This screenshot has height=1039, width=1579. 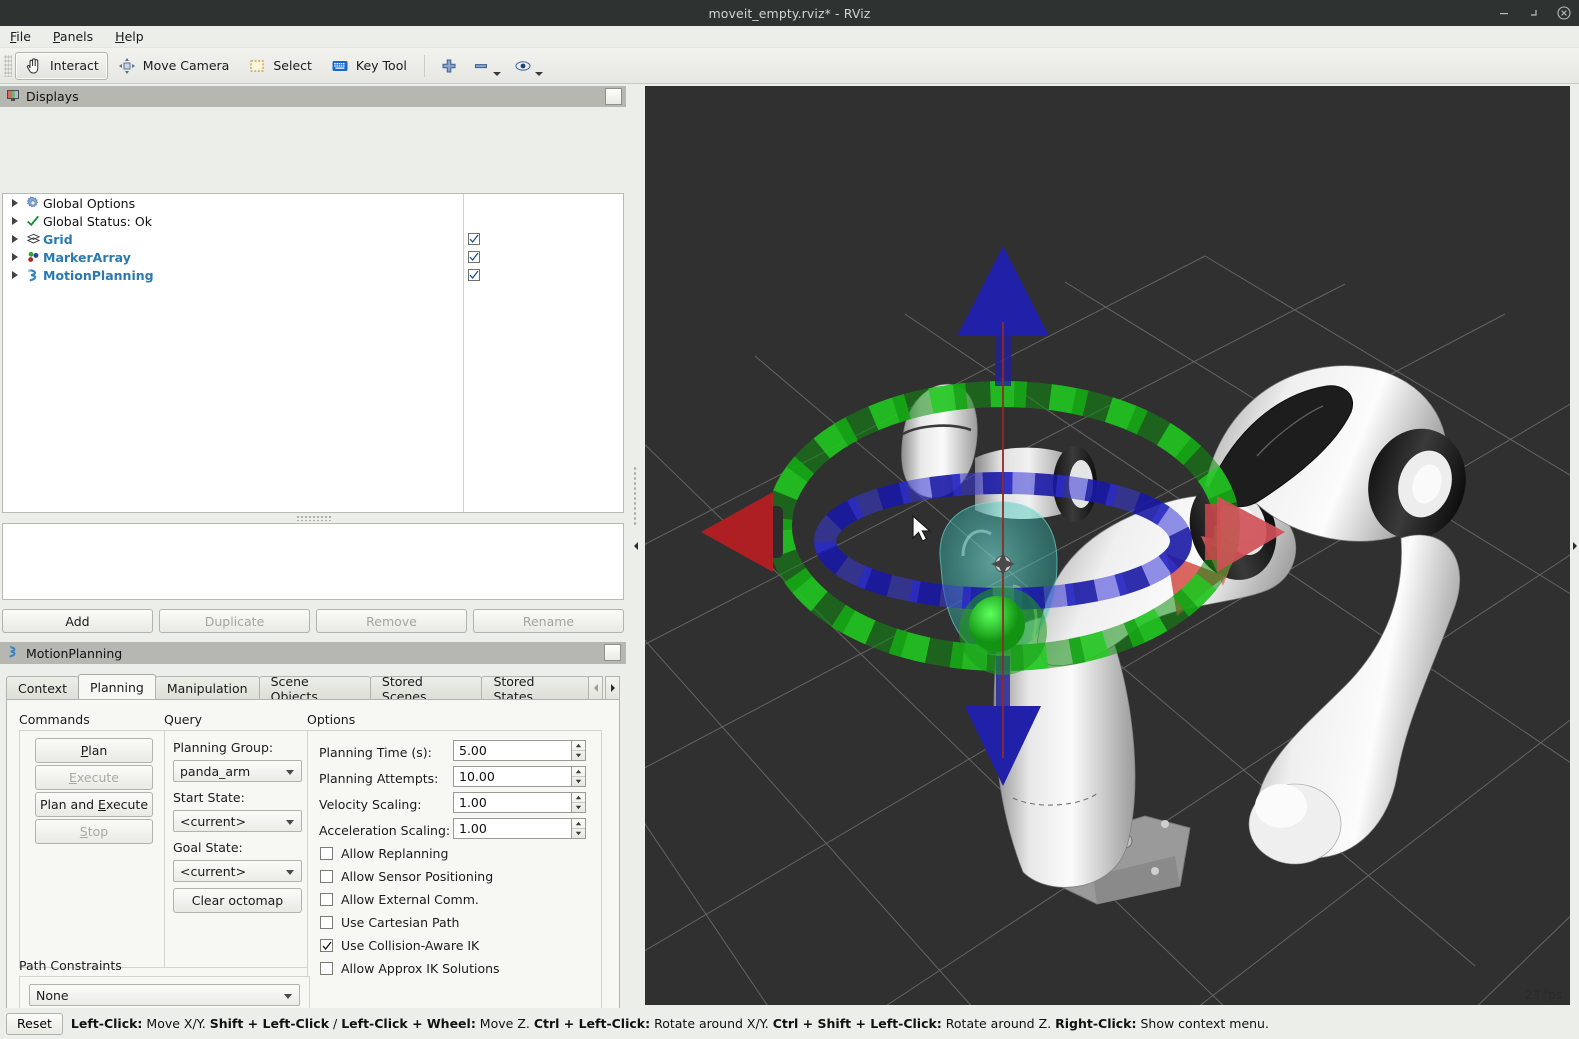 What do you see at coordinates (1504, 13) in the screenshot?
I see `minimize-icon` at bounding box center [1504, 13].